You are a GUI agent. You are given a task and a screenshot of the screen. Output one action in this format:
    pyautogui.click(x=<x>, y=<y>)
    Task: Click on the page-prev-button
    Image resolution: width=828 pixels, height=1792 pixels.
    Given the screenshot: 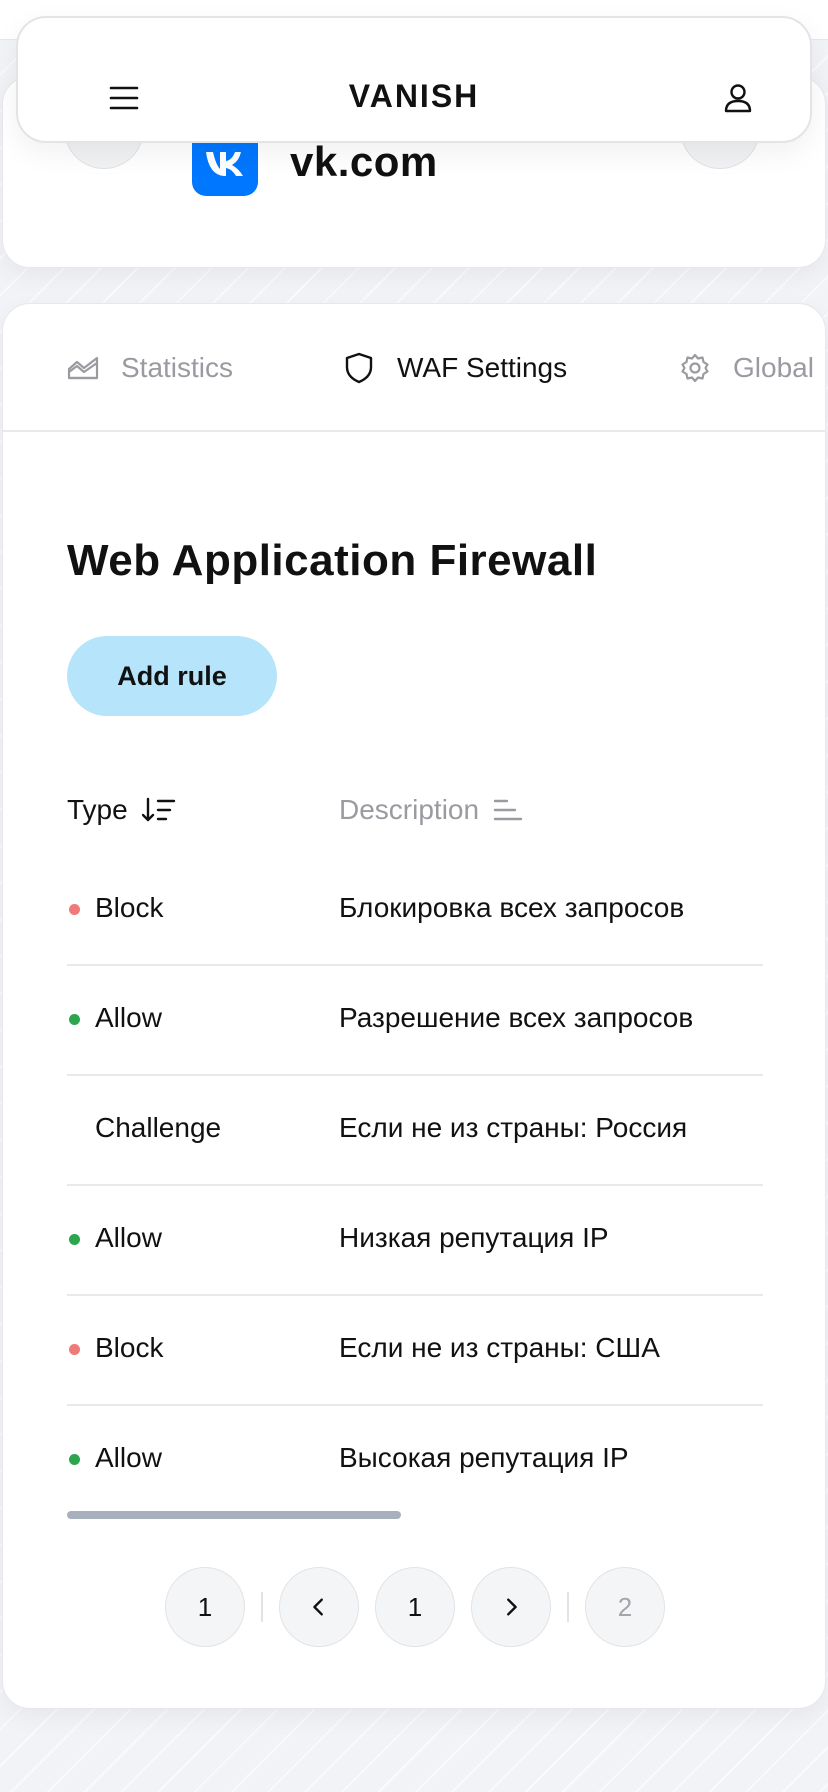 What is the action you would take?
    pyautogui.click(x=319, y=1607)
    